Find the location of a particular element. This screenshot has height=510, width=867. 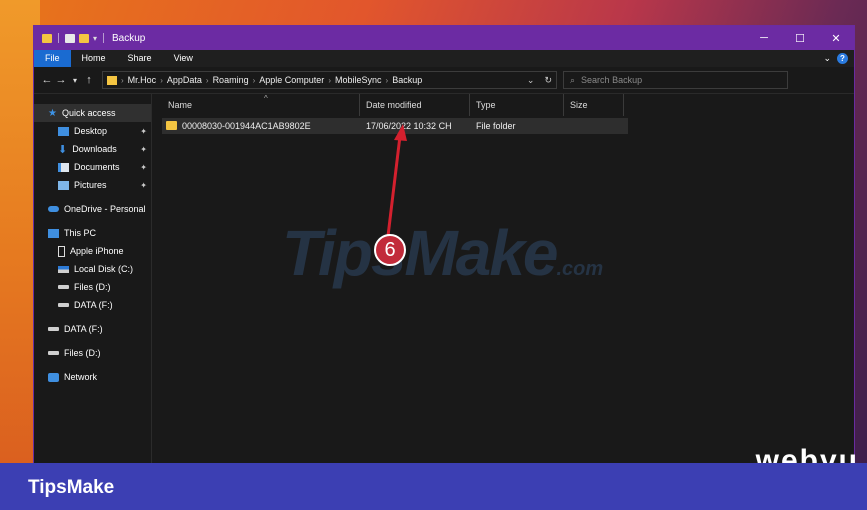

sidebar-item-files-d: Files (D:) is located at coordinates (92, 287).